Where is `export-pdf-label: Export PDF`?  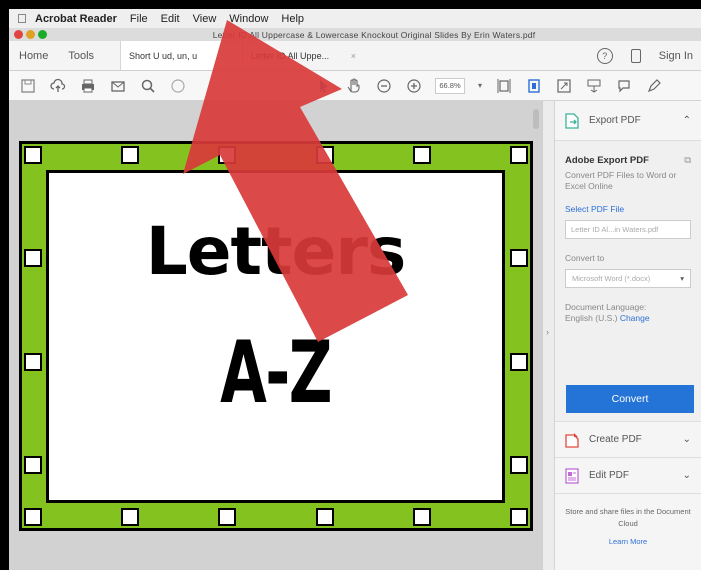 export-pdf-label: Export PDF is located at coordinates (615, 120).